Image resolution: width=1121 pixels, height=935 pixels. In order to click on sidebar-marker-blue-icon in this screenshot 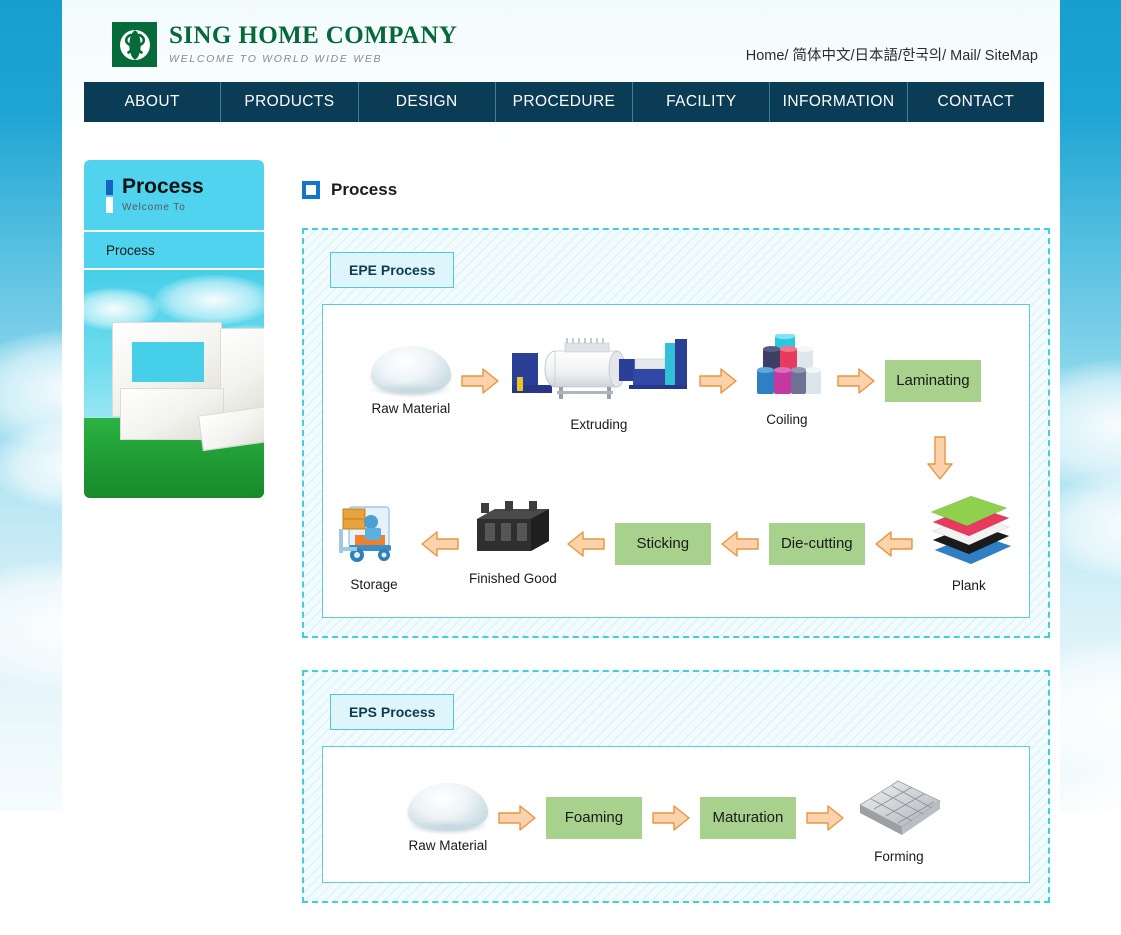, I will do `click(109, 187)`.